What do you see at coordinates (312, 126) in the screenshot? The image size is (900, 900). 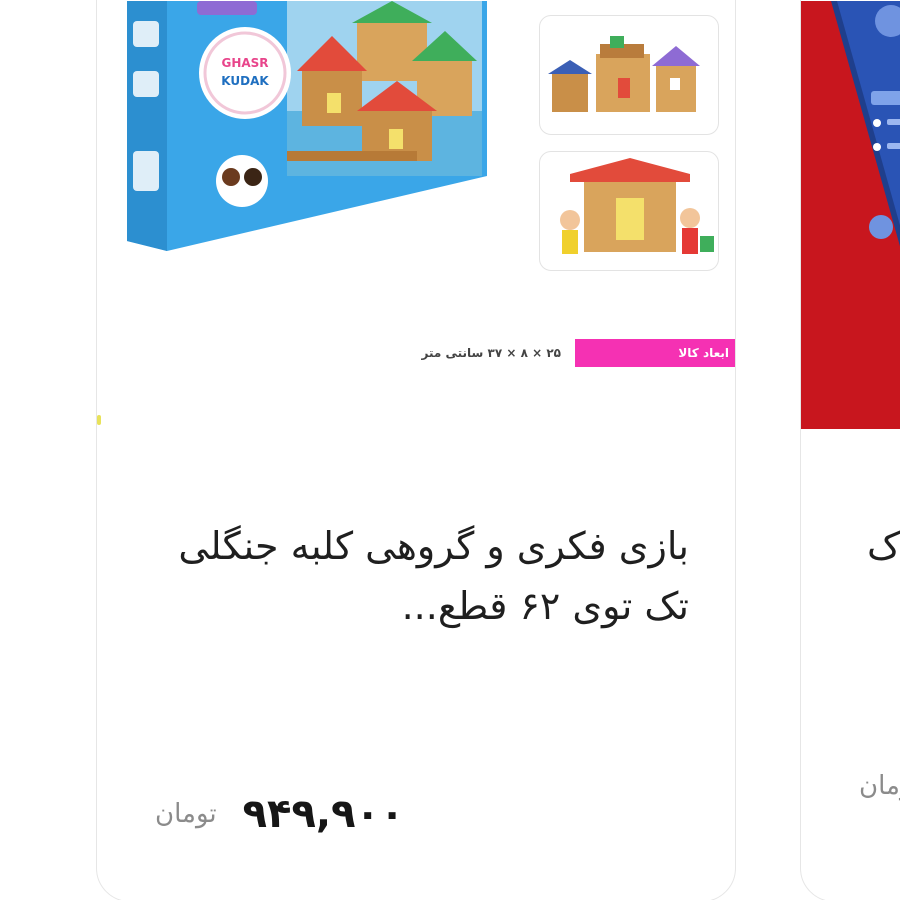 I see `product-box-image: GHASR KUDAK` at bounding box center [312, 126].